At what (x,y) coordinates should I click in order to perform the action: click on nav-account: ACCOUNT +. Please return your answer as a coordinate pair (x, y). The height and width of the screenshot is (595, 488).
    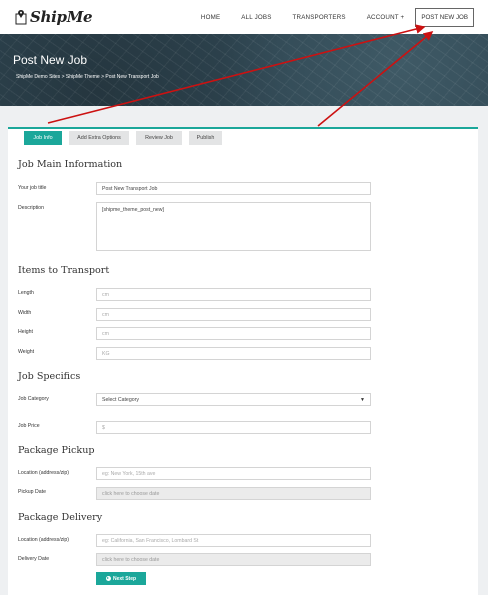
    Looking at the image, I should click on (386, 17).